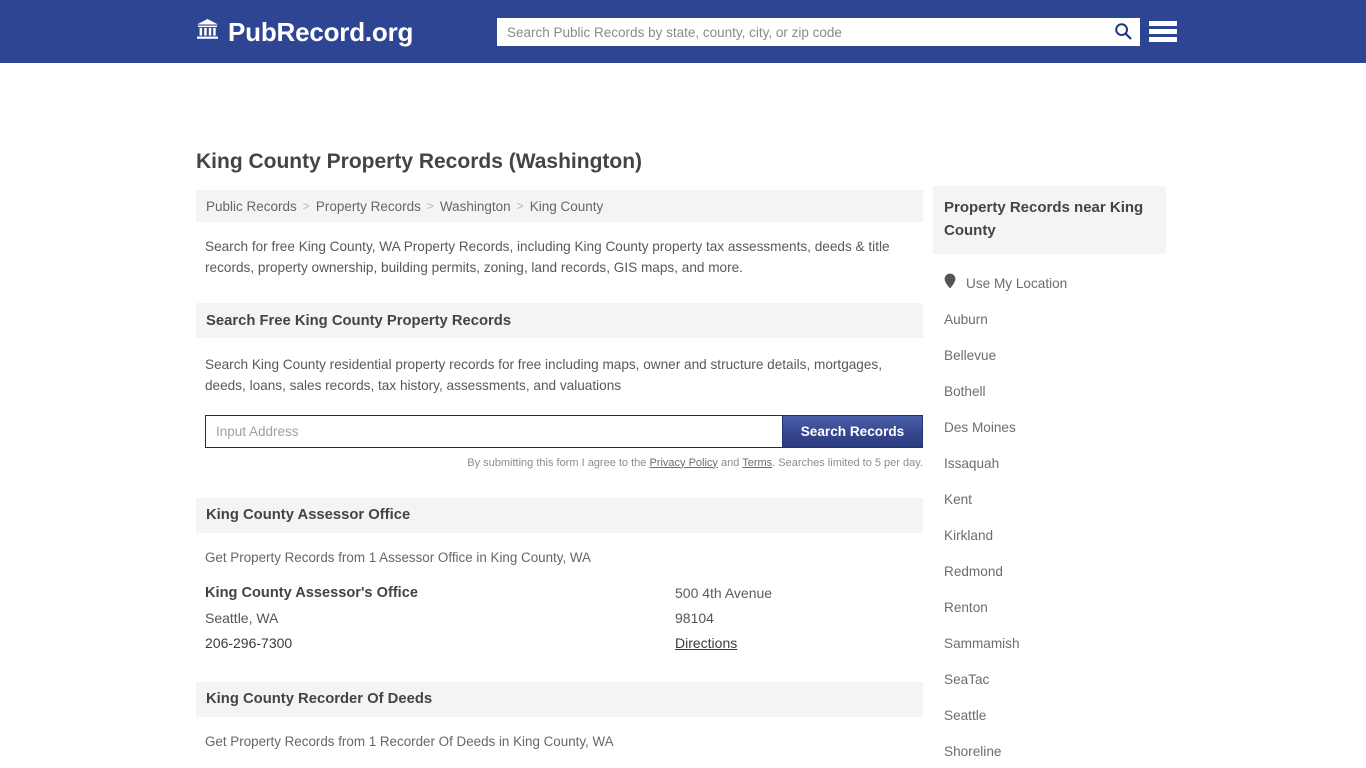  I want to click on terms-link: Terms, so click(757, 463).